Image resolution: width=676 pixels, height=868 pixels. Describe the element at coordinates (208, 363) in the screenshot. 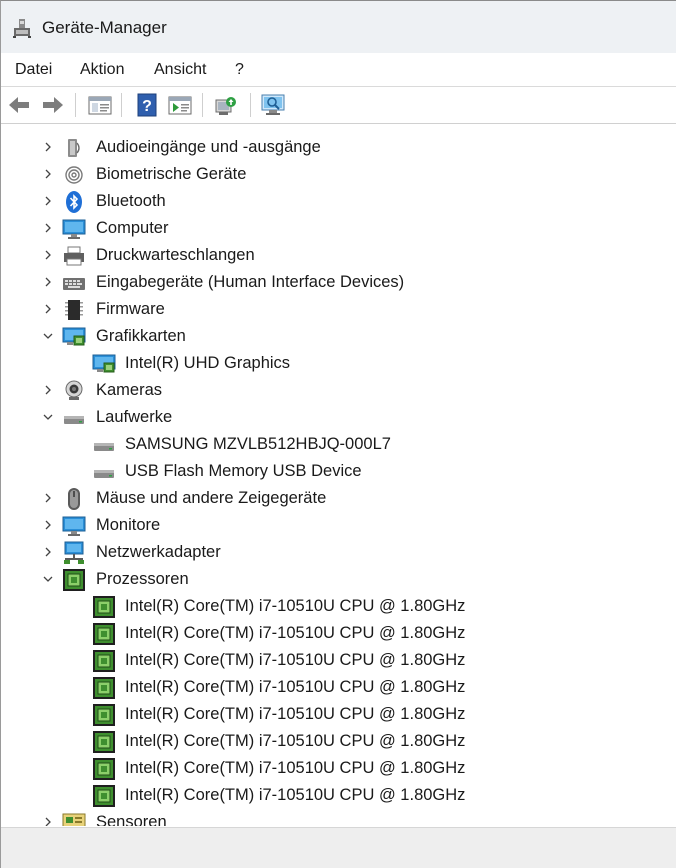

I see `tree-item-label: Intel(R) UHD Graphics` at that location.